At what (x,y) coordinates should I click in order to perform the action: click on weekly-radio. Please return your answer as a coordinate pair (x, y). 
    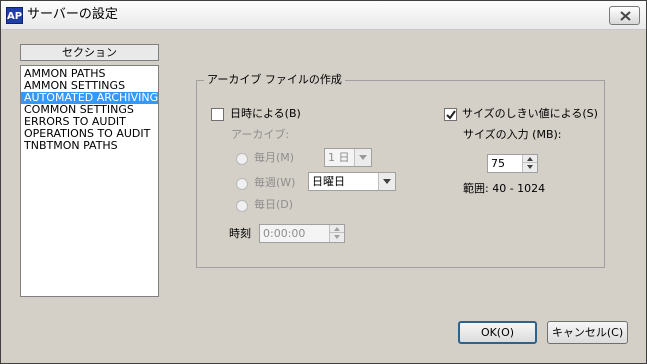
    Looking at the image, I should click on (242, 184).